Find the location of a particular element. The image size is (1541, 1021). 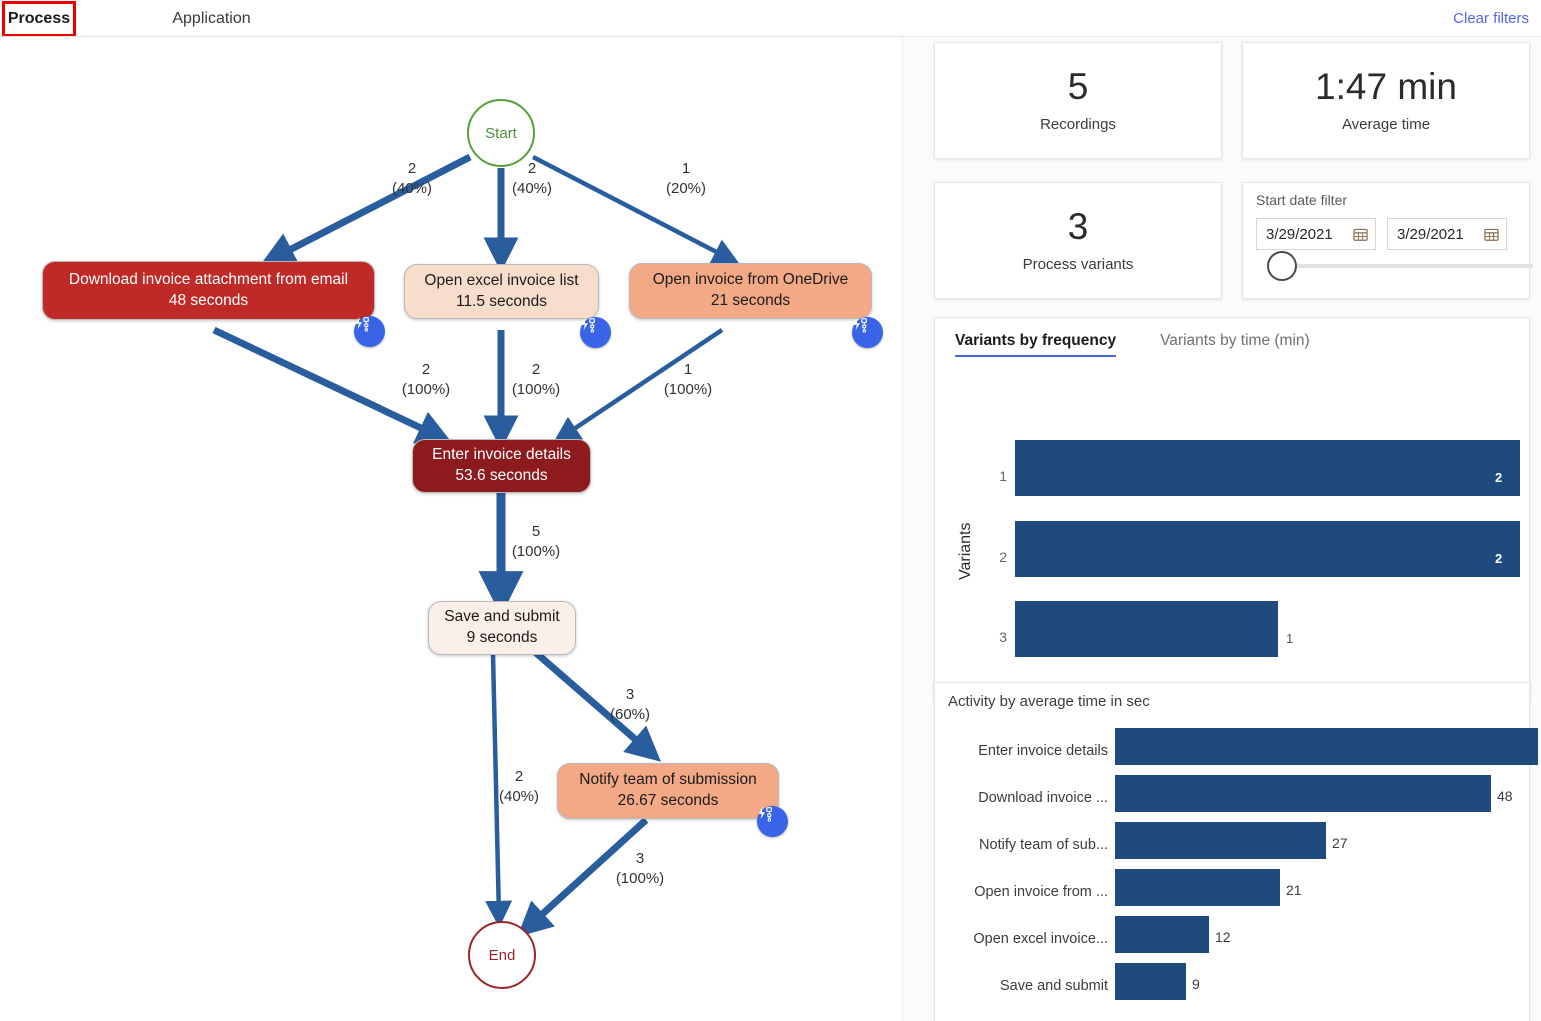

node-title: Download invoice attachment from email is located at coordinates (208, 279).